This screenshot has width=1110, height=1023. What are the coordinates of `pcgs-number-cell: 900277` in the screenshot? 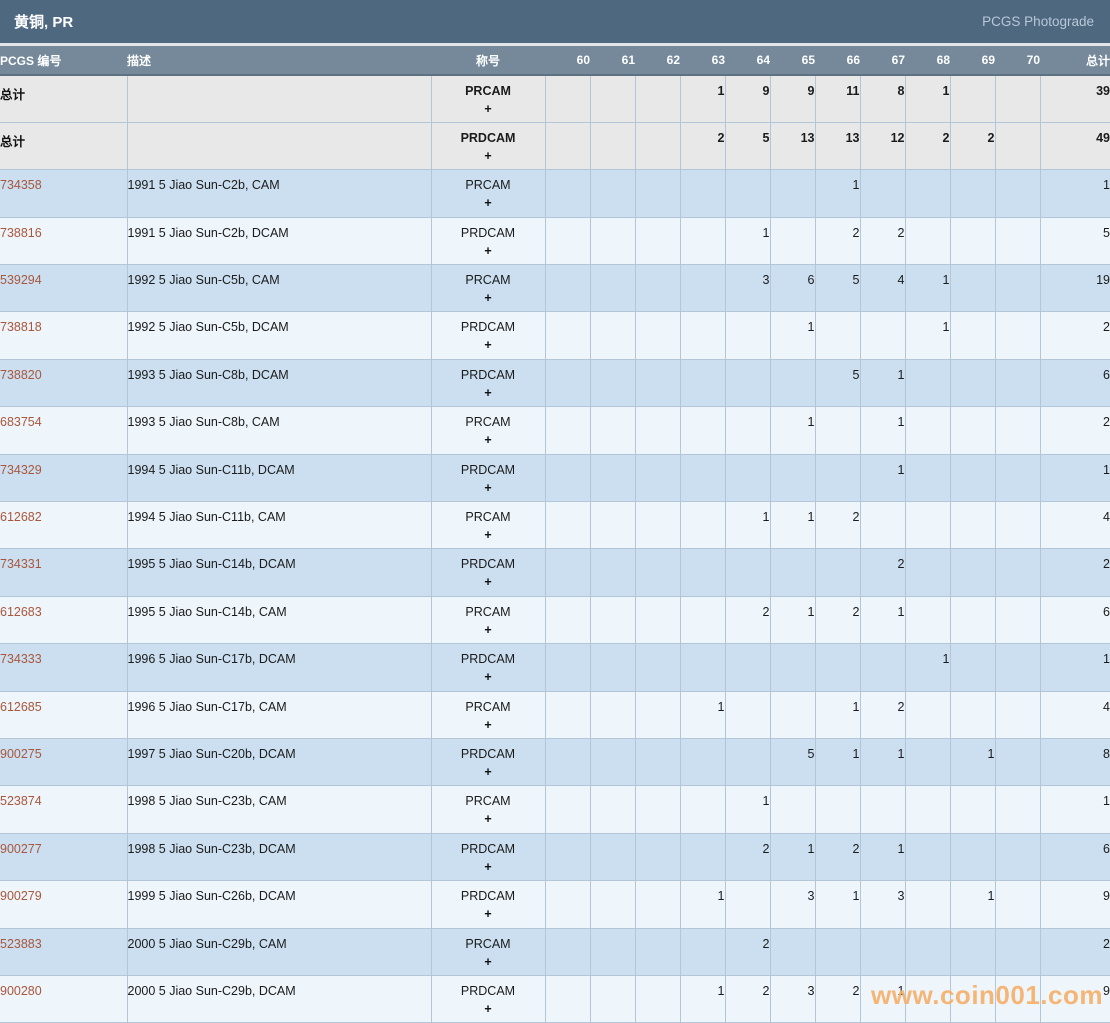 It's located at (64, 857).